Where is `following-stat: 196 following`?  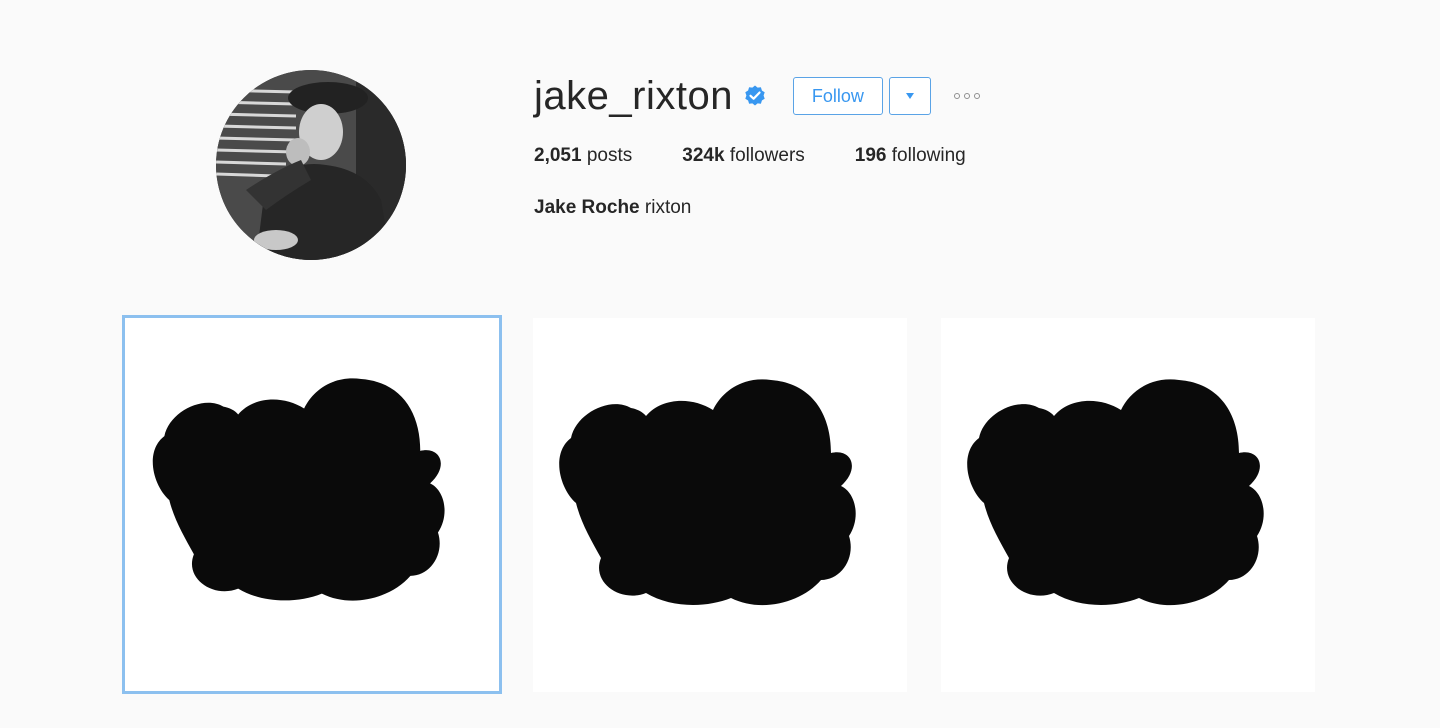 following-stat: 196 following is located at coordinates (910, 156).